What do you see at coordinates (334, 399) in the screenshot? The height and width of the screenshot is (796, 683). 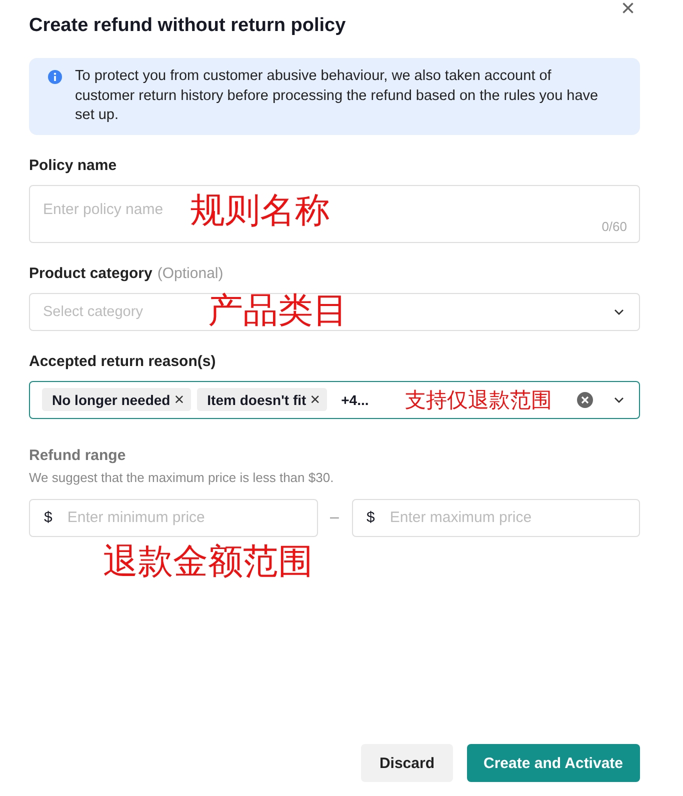 I see `return-reason-select: No longer needed × Item doesn't fit × +4... 支持仅退款范围` at bounding box center [334, 399].